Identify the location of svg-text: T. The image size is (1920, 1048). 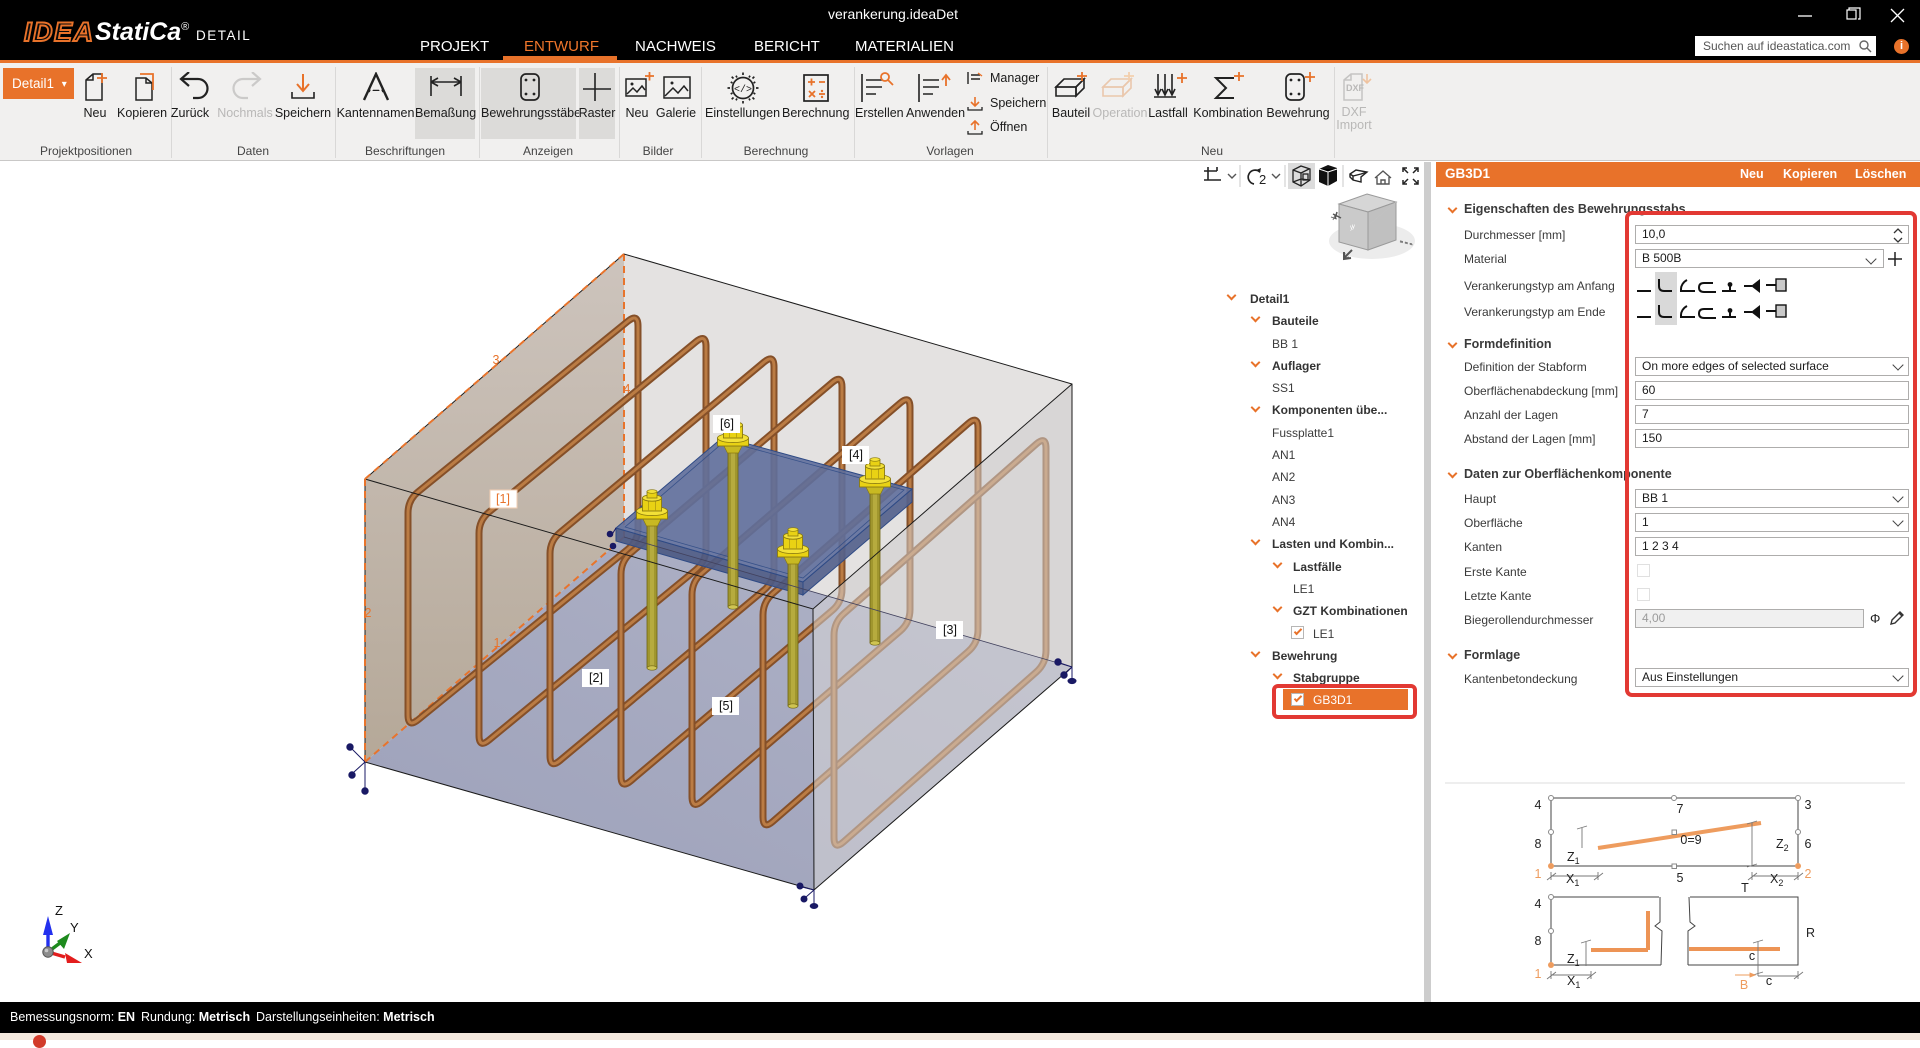
(1745, 888).